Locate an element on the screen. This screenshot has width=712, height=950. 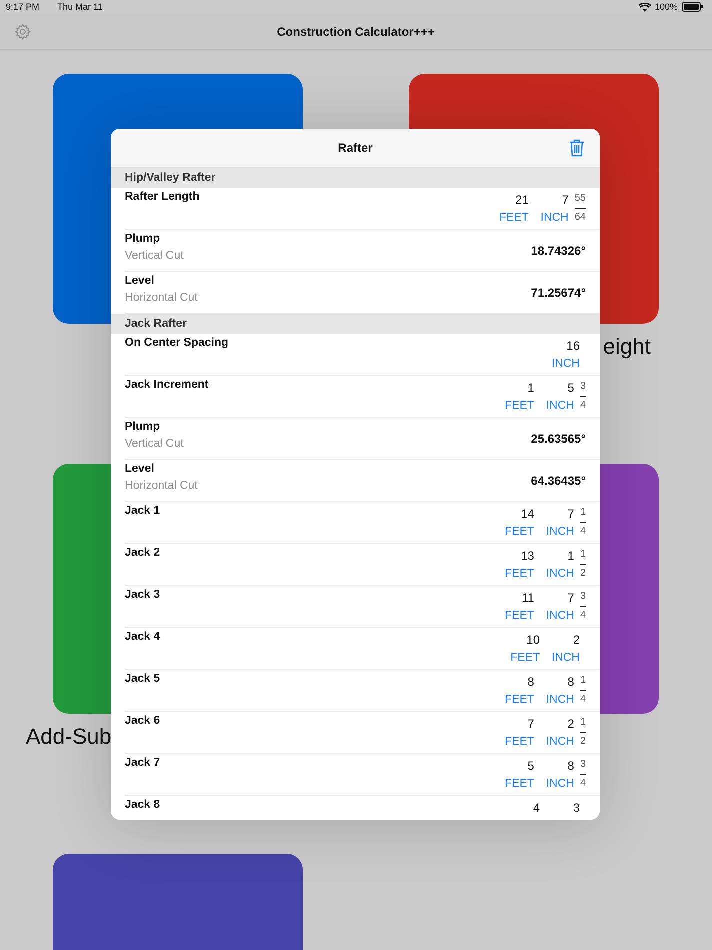
tile-label: eight is located at coordinates (627, 347).